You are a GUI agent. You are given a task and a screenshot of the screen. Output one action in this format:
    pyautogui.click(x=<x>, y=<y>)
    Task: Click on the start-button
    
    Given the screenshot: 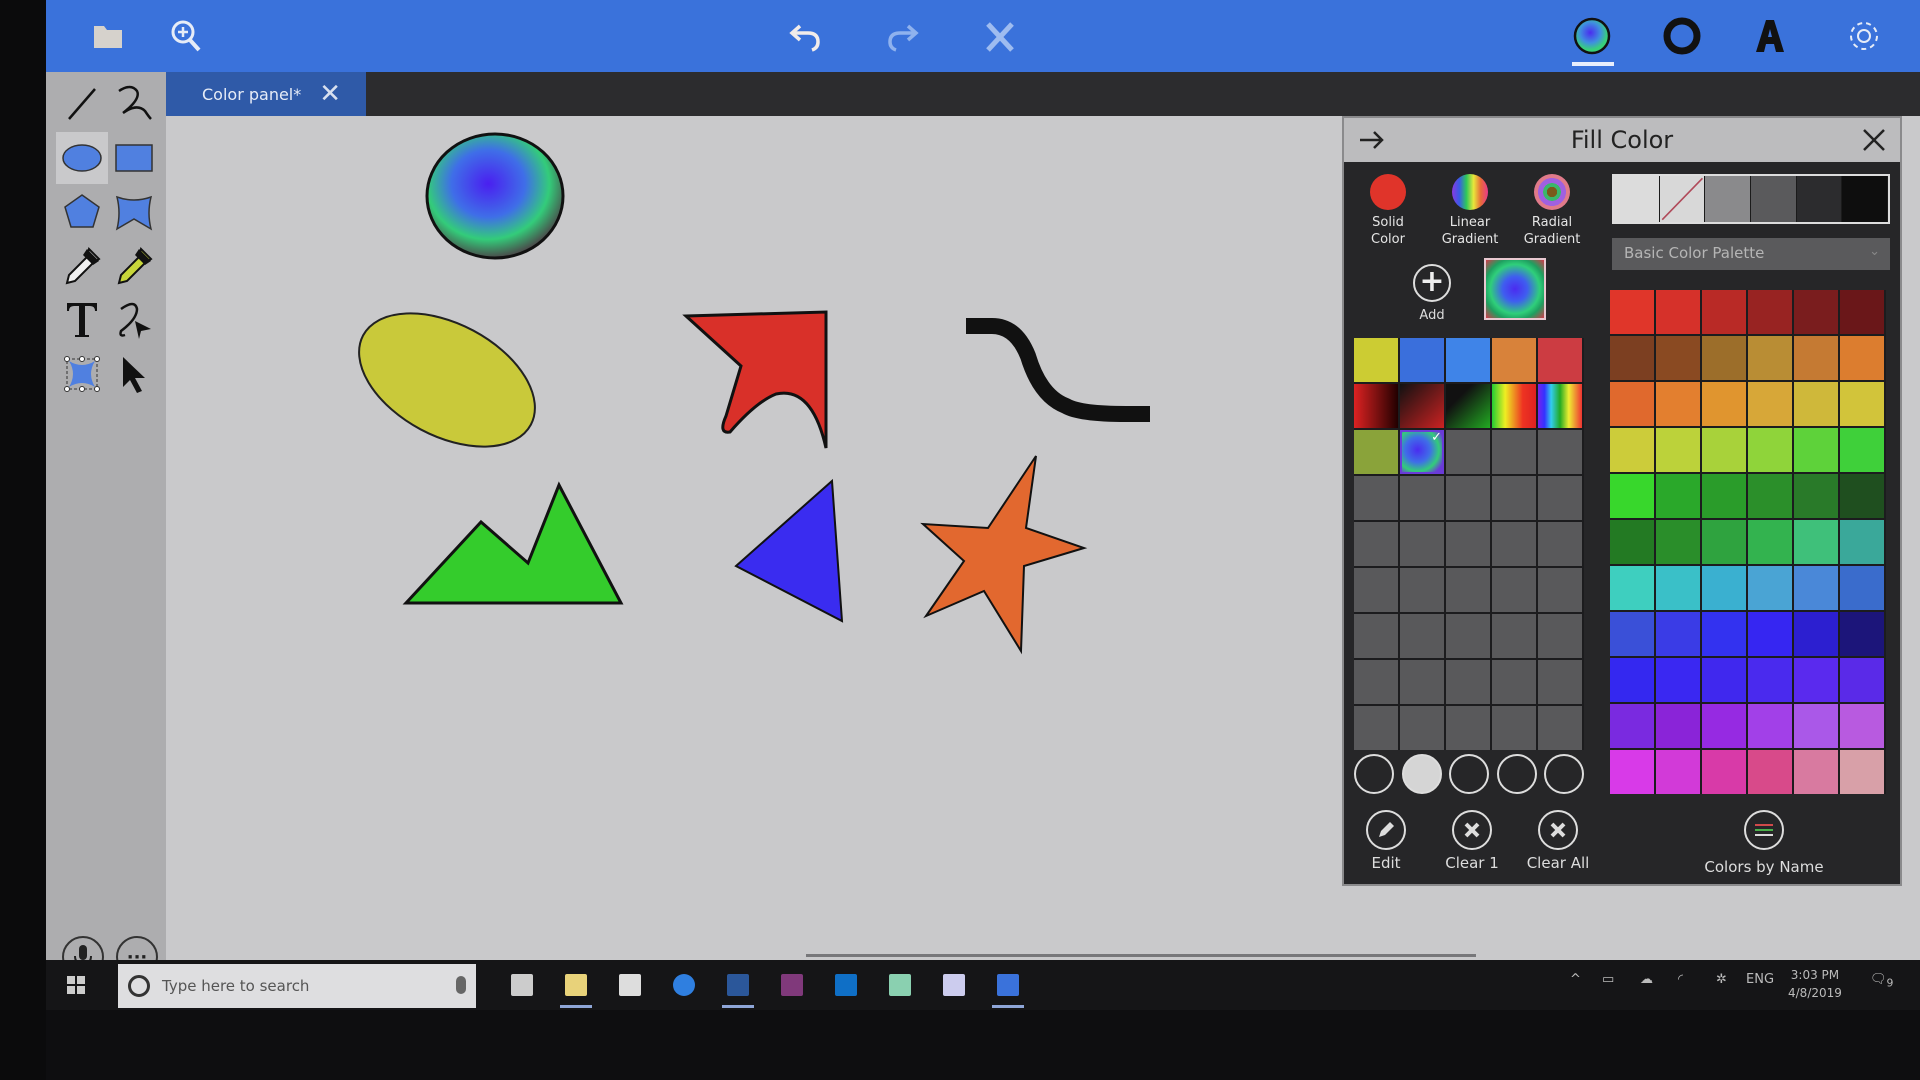 What is the action you would take?
    pyautogui.click(x=76, y=985)
    